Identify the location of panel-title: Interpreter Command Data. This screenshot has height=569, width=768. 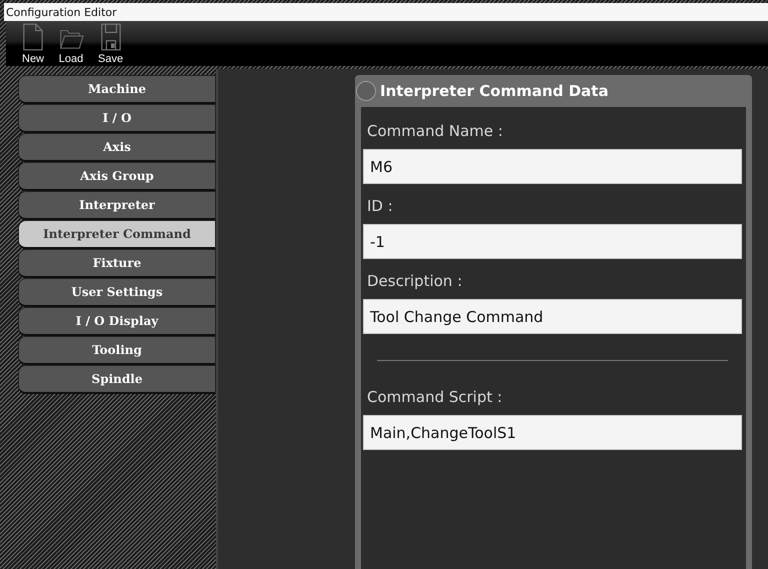
(494, 91).